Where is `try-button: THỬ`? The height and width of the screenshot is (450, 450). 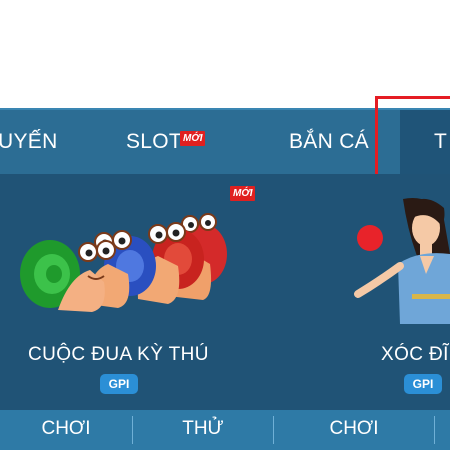
try-button: THỬ is located at coordinates (203, 430).